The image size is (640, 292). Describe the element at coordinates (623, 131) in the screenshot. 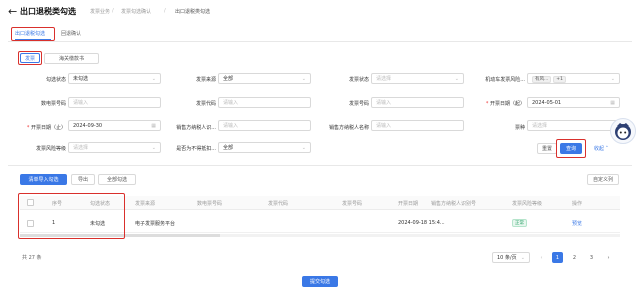

I see `assistant-avatar-icon` at that location.